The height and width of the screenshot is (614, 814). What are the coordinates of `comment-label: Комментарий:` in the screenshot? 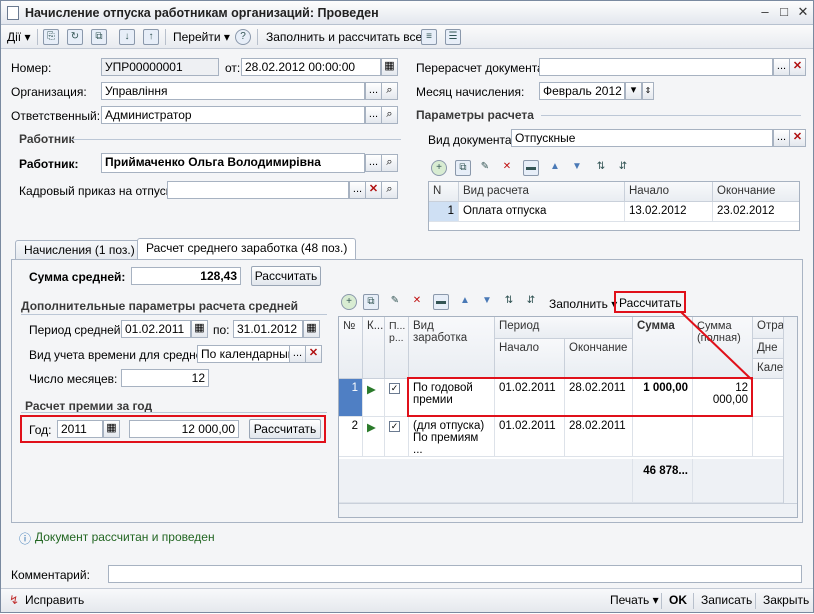 It's located at (50, 575).